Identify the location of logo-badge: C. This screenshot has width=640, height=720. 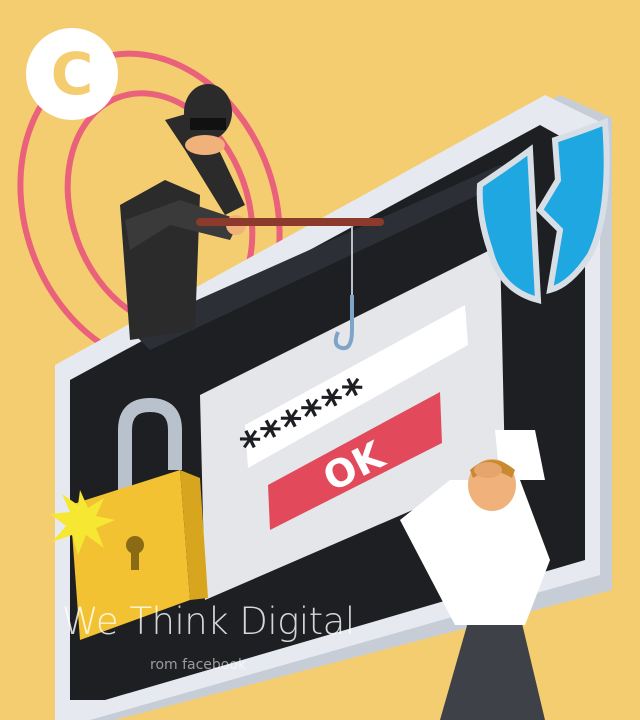
(72, 74).